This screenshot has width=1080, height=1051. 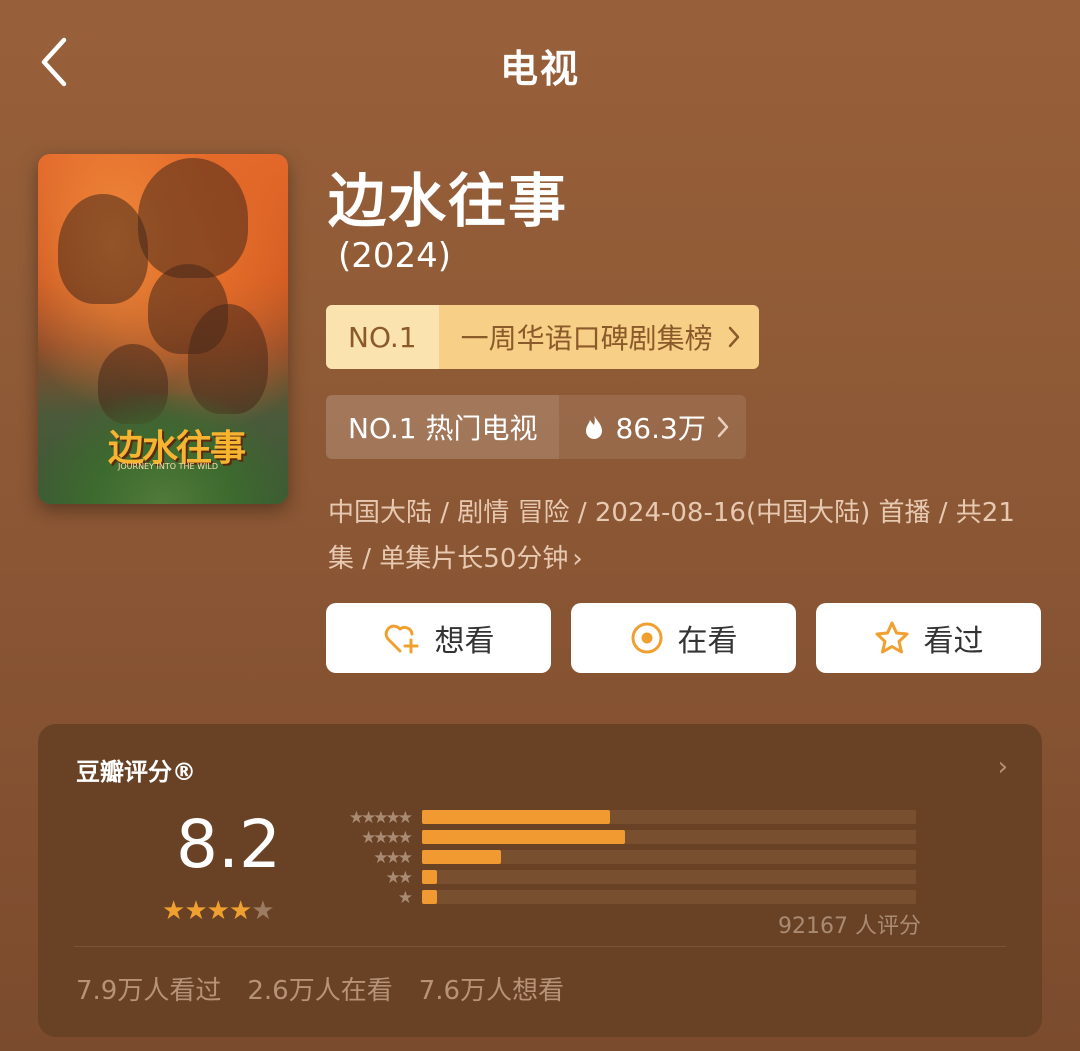 What do you see at coordinates (849, 926) in the screenshot?
I see `rating-voters: 92167 人评分` at bounding box center [849, 926].